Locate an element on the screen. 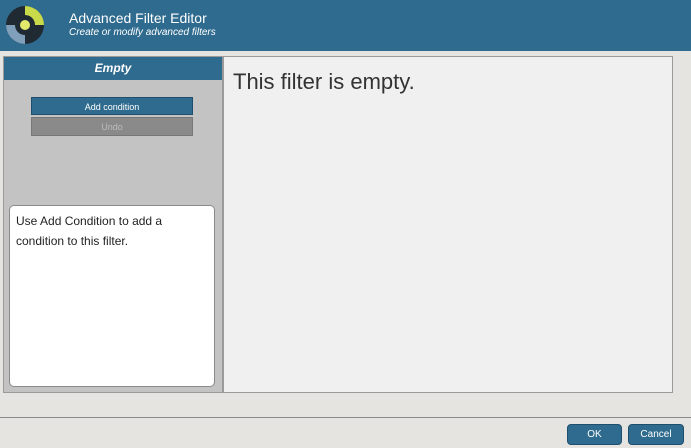 The image size is (691, 448). undo-button: Undo is located at coordinates (112, 126).